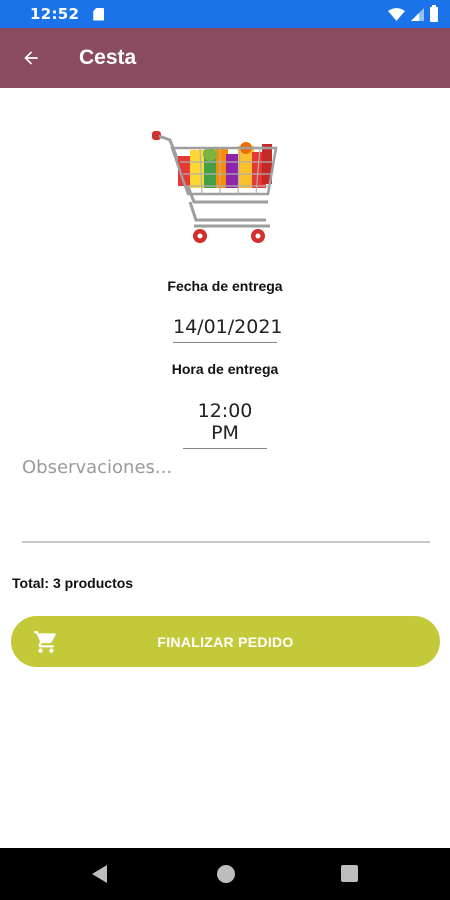  What do you see at coordinates (225, 286) in the screenshot?
I see `delivery-date-label: Fecha de entrega` at bounding box center [225, 286].